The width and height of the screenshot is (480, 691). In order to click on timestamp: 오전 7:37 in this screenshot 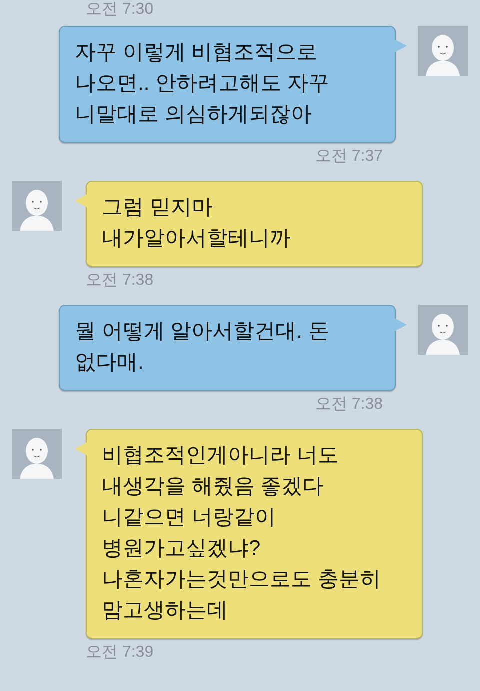, I will do `click(349, 157)`.